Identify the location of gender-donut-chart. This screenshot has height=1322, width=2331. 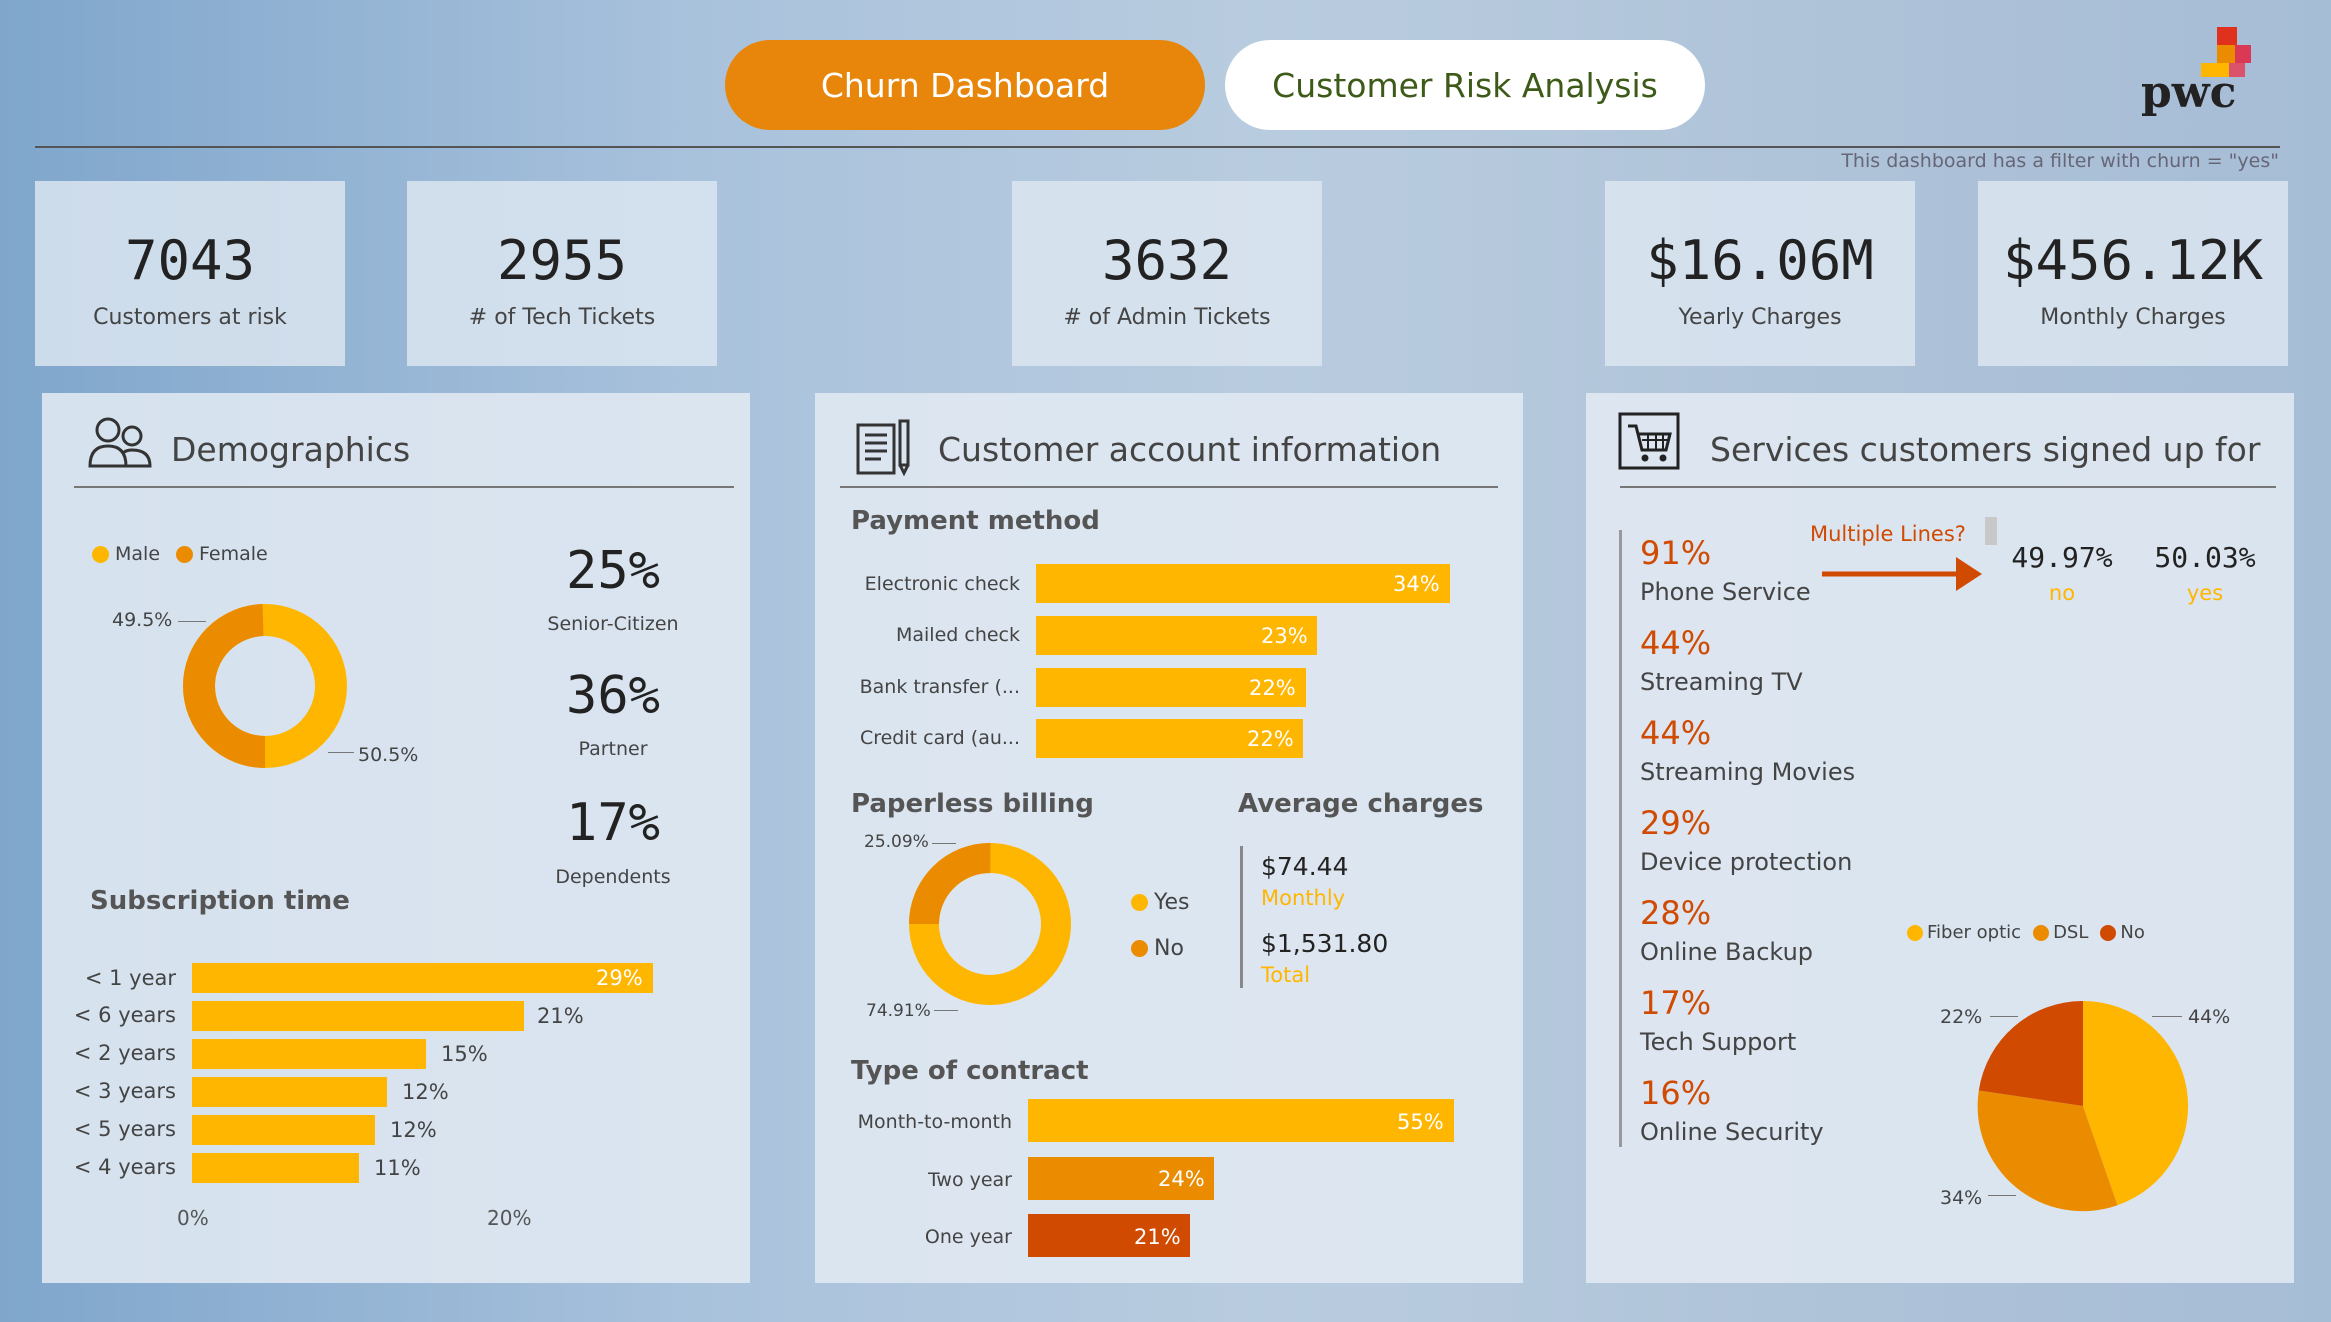
(265, 686).